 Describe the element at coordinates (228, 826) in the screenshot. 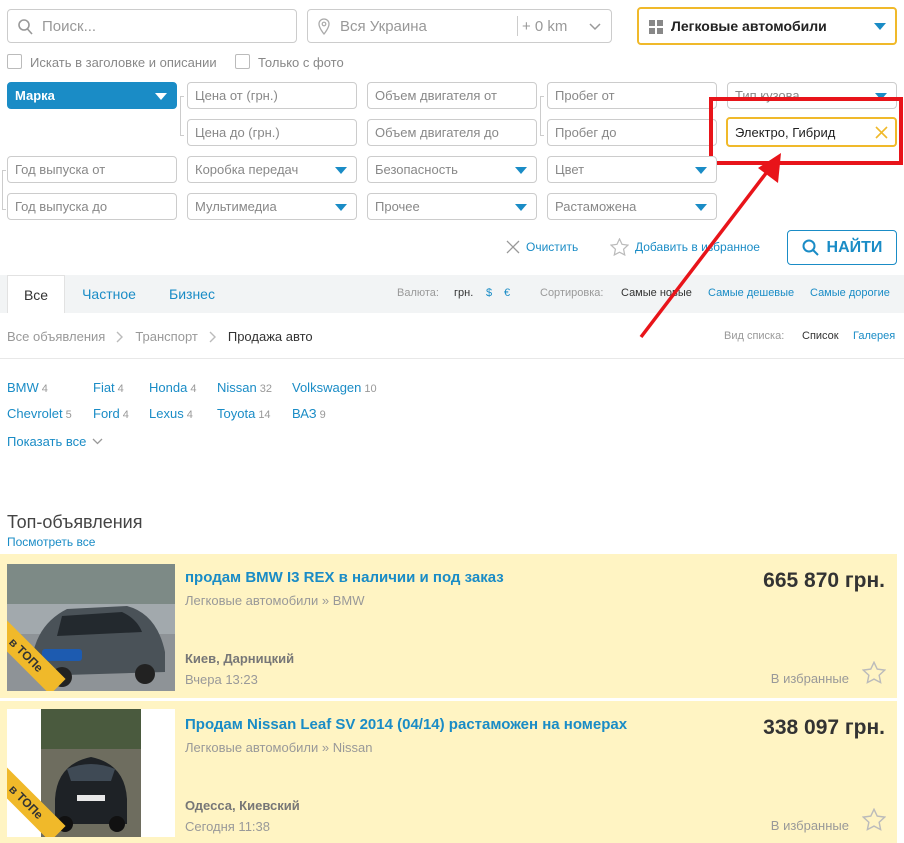

I see `listing-time: Сегодня 11:38` at that location.